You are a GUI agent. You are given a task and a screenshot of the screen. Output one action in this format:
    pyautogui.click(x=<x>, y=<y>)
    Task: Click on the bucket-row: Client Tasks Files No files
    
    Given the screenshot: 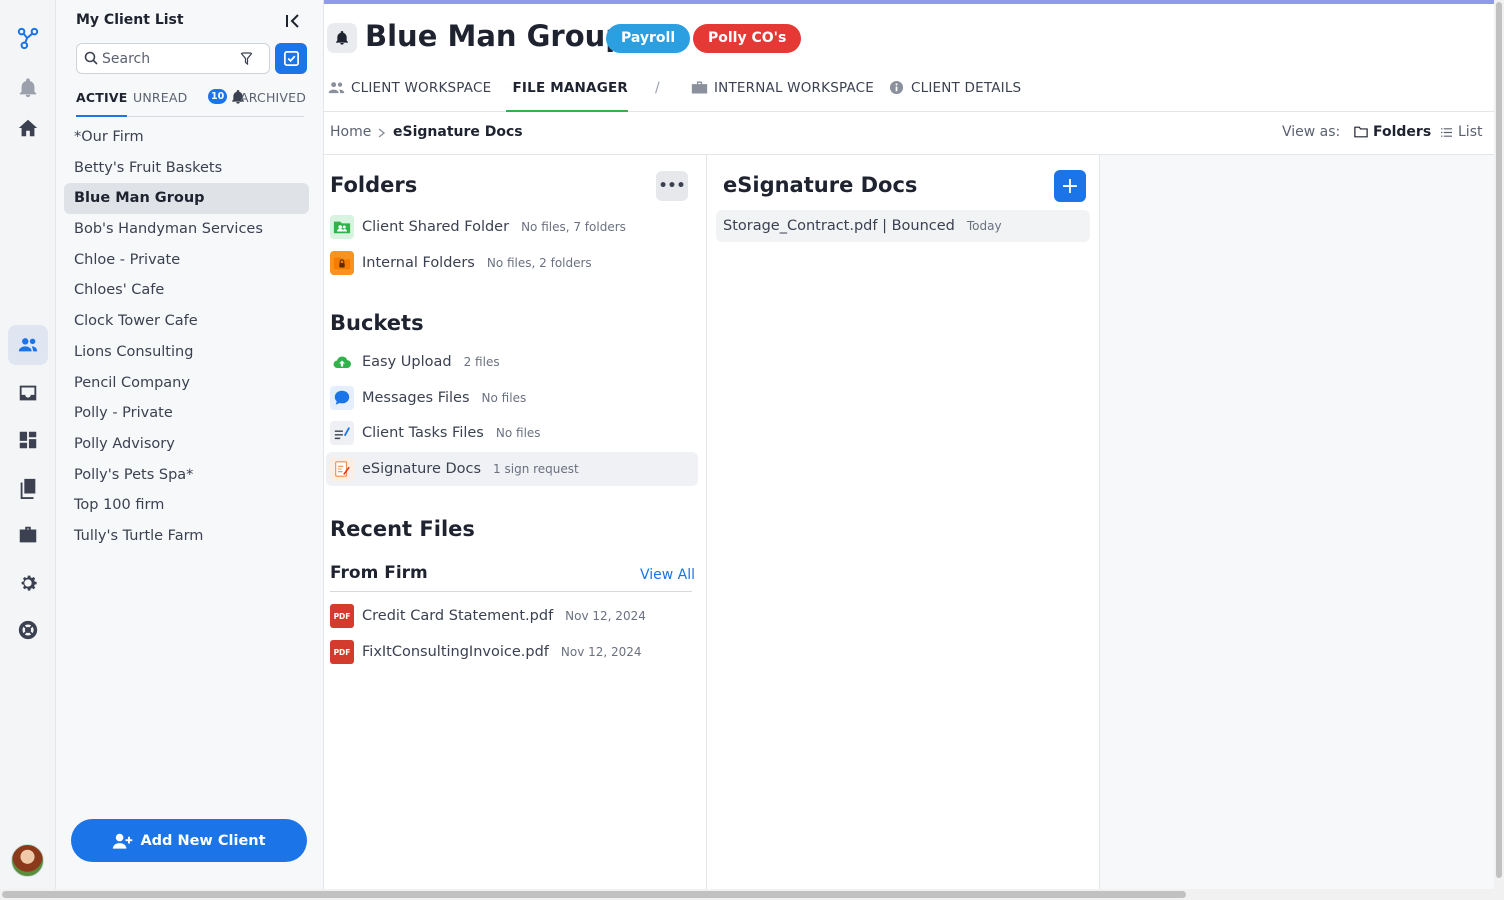 What is the action you would take?
    pyautogui.click(x=512, y=433)
    